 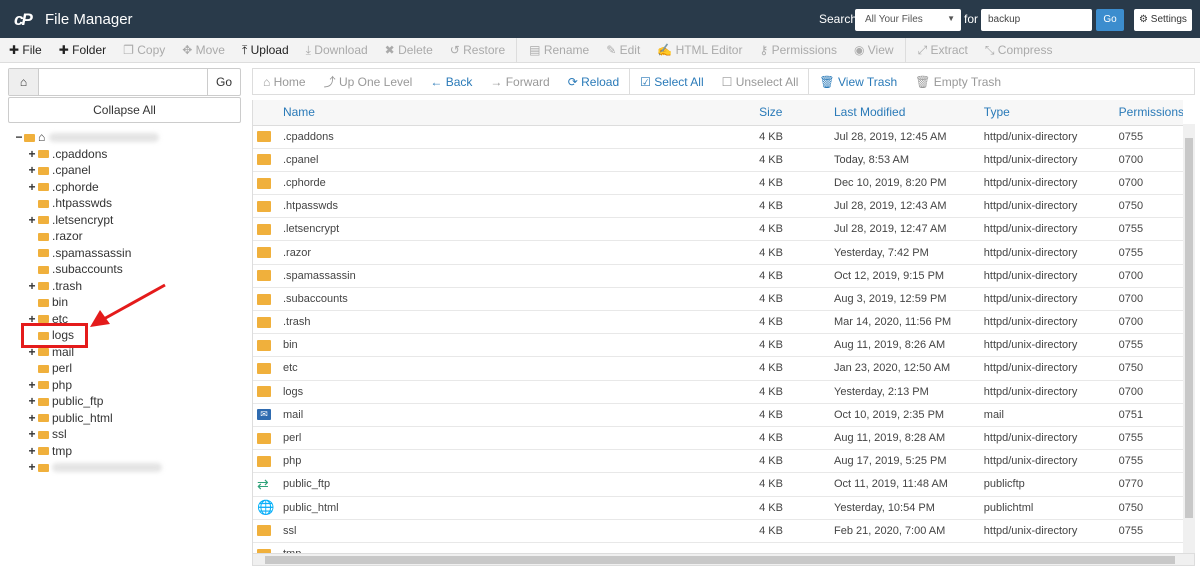 What do you see at coordinates (559, 50) in the screenshot?
I see `toolbar-rename-button: ▤ Rename` at bounding box center [559, 50].